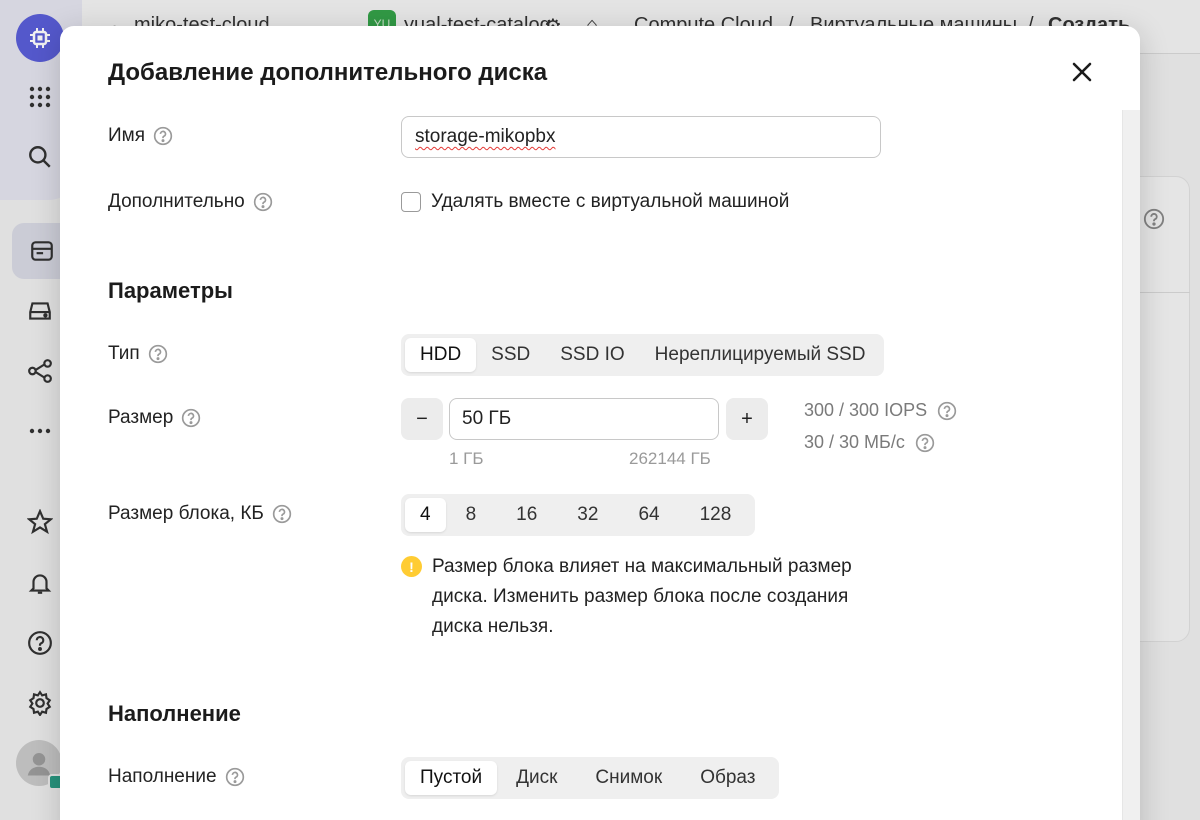 The height and width of the screenshot is (820, 1200). Describe the element at coordinates (176, 201) in the screenshot. I see `extra-label-text: Дополнительно` at that location.